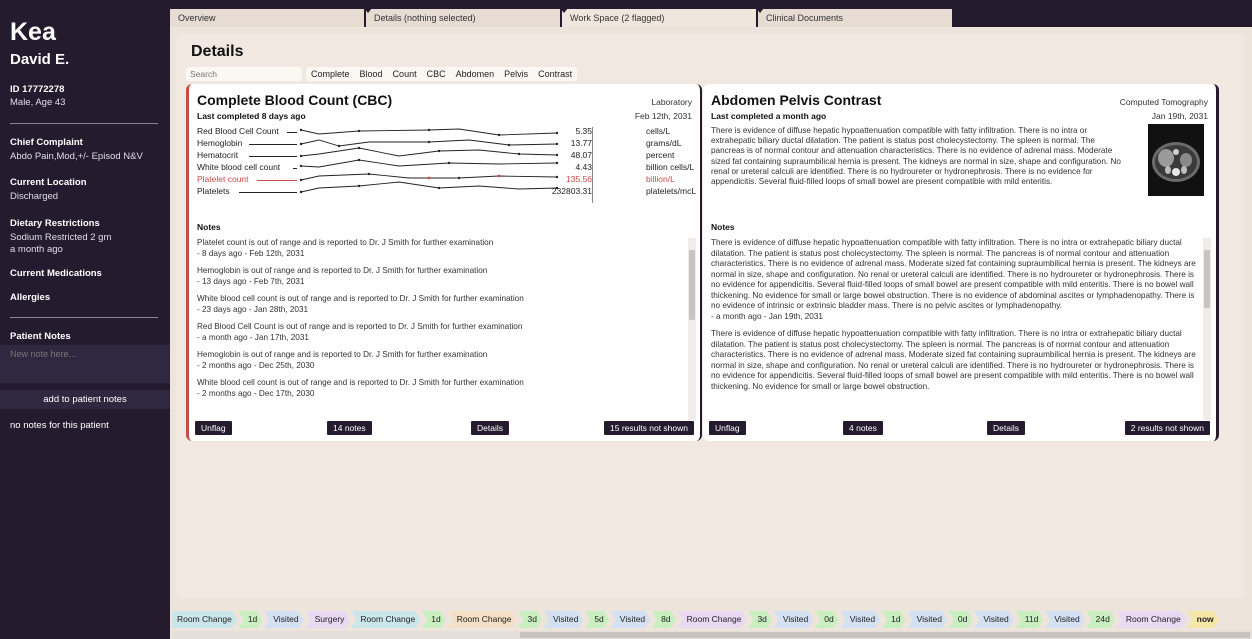 Image resolution: width=1252 pixels, height=639 pixels. I want to click on chief-complaint-label: Chief Complaint, so click(46, 142).